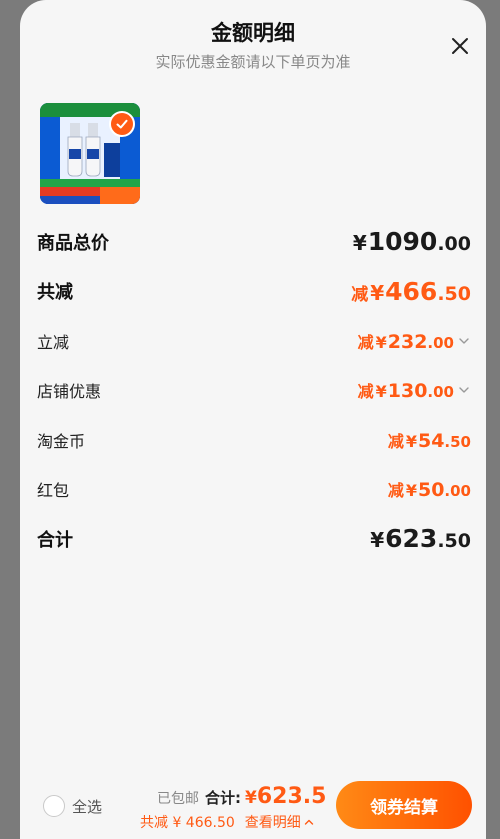 This screenshot has height=839, width=500. I want to click on total-value: ¥623.5, so click(285, 796).